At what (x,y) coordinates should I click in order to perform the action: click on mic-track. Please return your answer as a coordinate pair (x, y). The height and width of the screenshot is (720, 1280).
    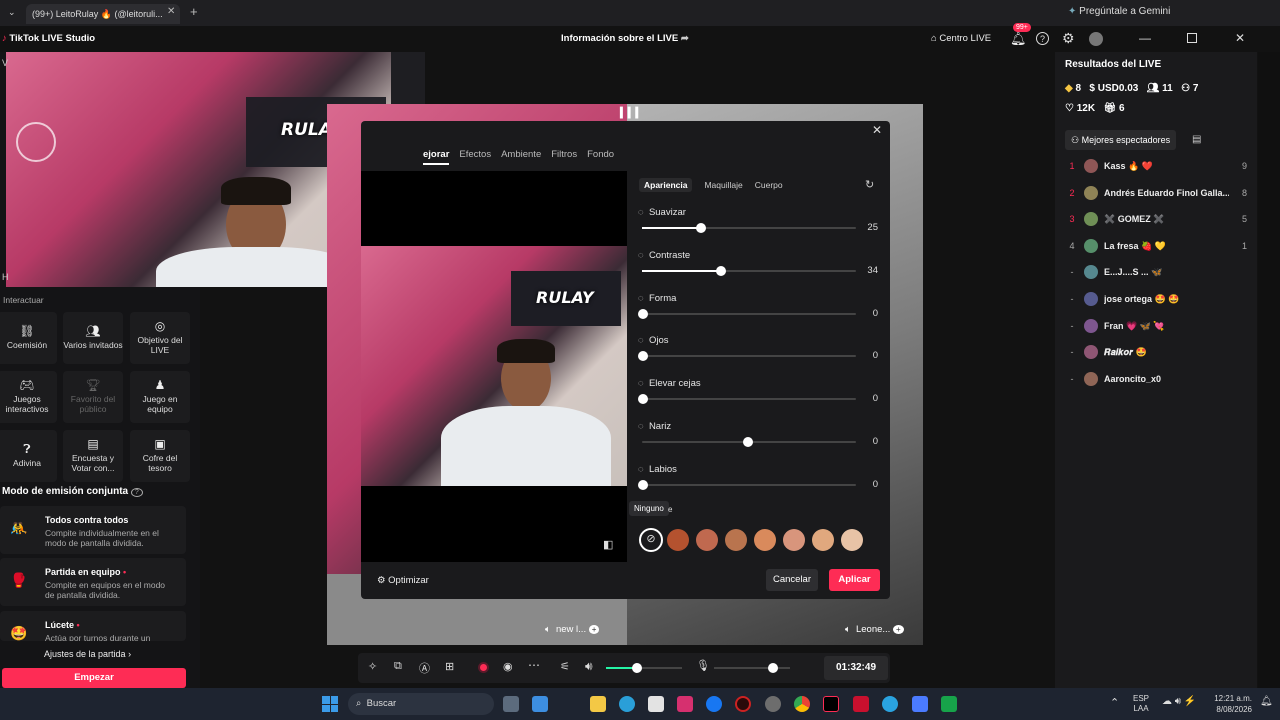
    Looking at the image, I should click on (752, 668).